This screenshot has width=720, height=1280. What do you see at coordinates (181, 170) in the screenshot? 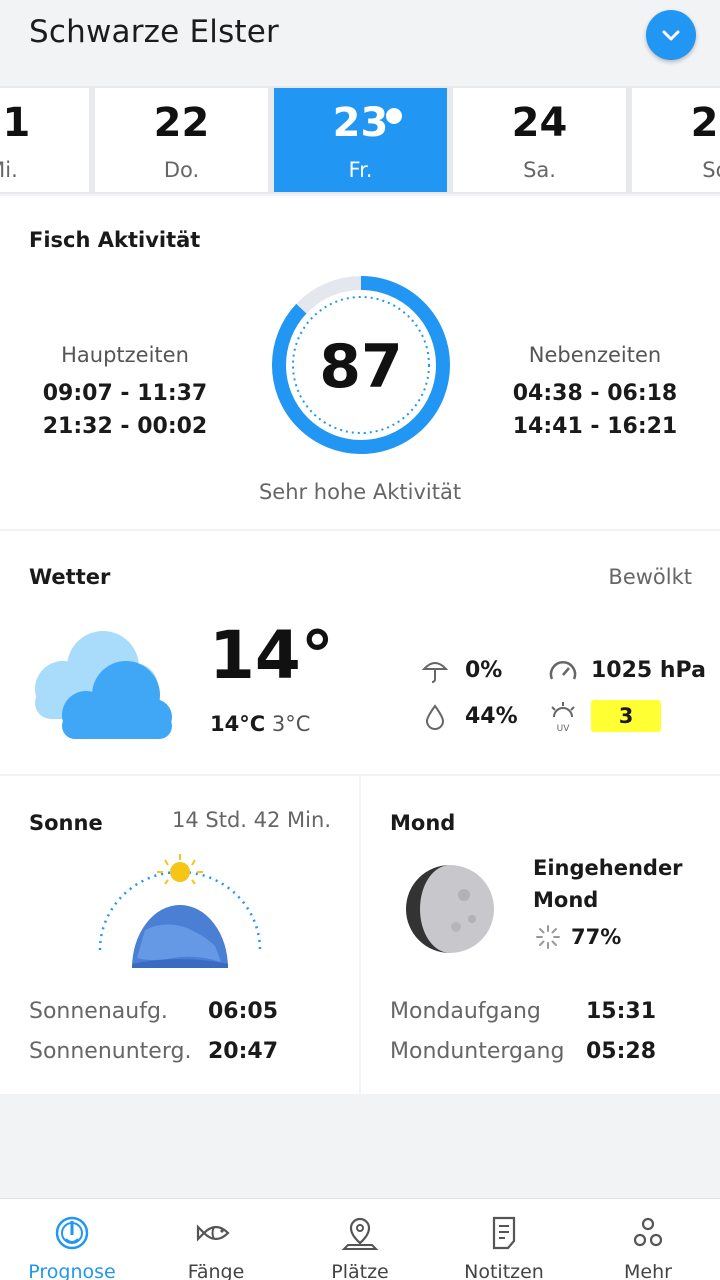
I see `day-name: Do.` at bounding box center [181, 170].